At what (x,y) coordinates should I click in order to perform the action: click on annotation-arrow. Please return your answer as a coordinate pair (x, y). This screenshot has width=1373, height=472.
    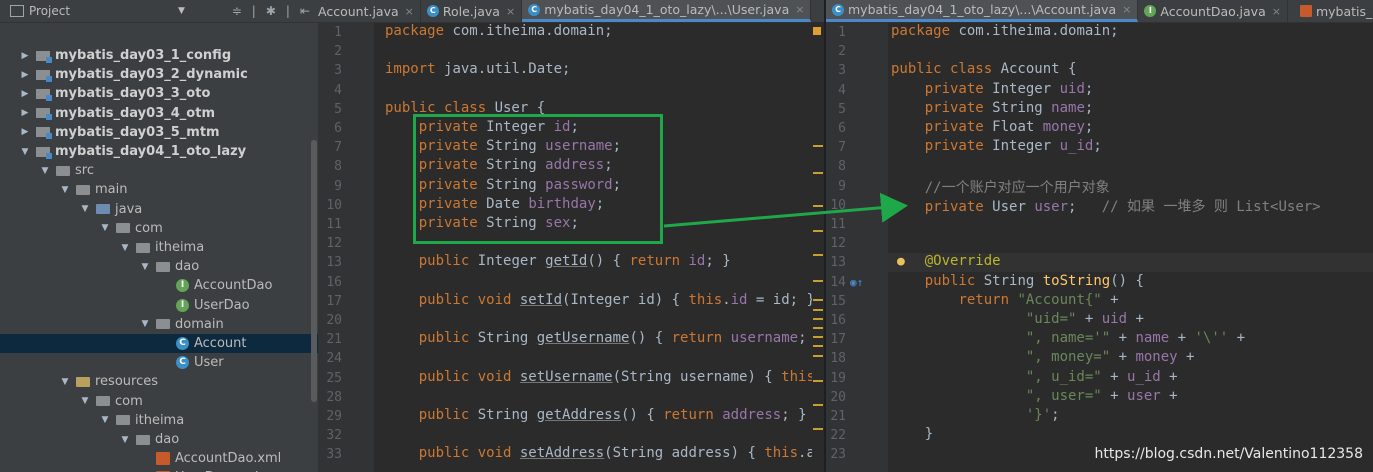
    Looking at the image, I should click on (785, 210).